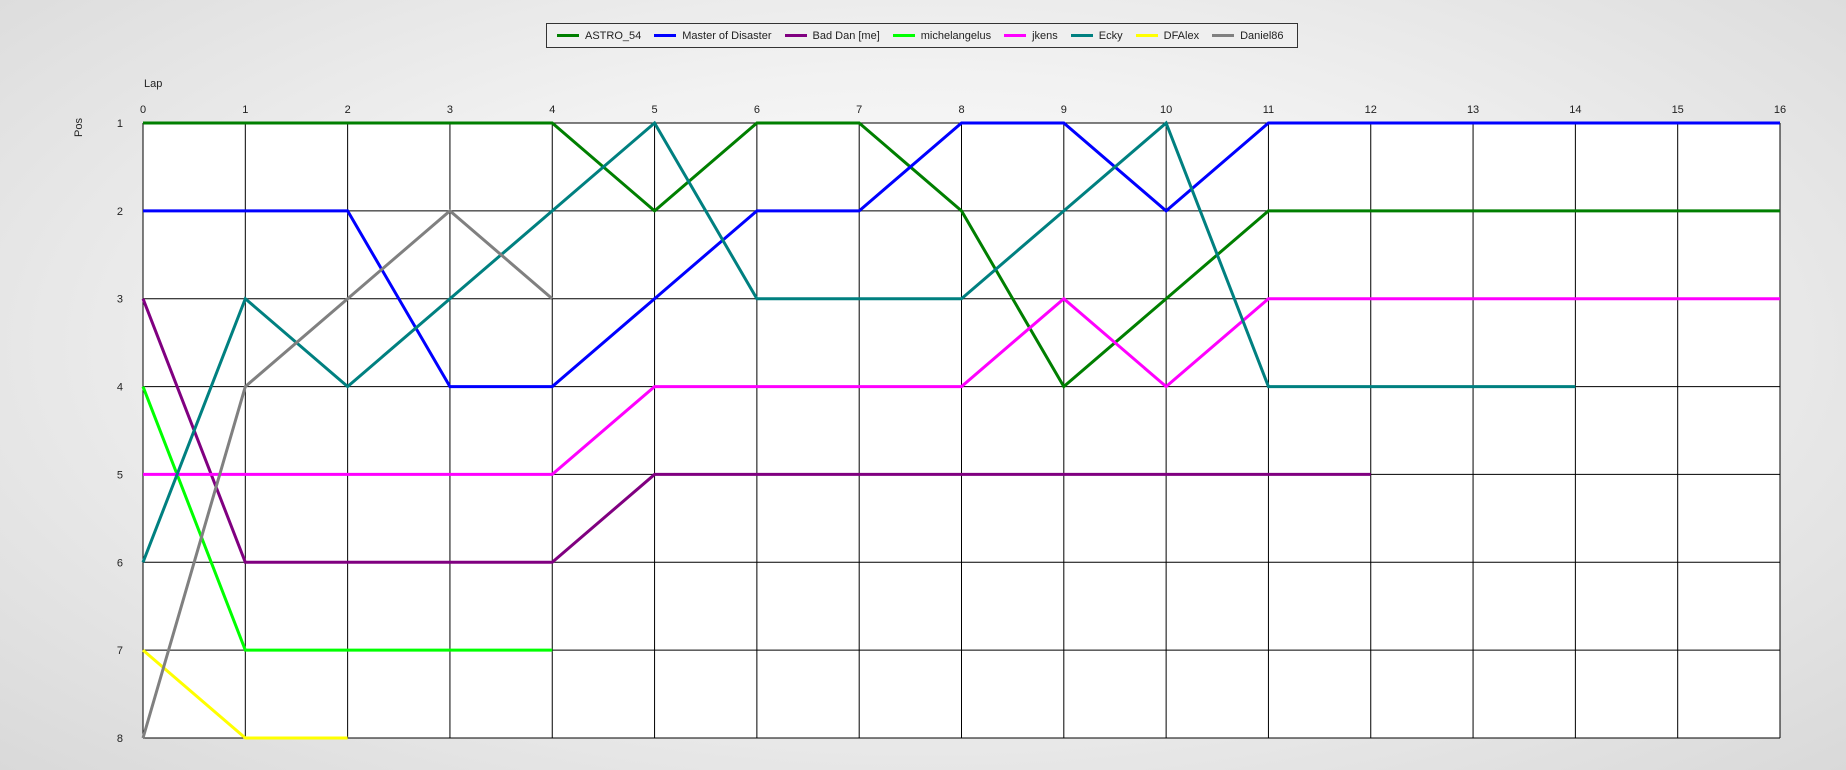 The image size is (1846, 770). Describe the element at coordinates (120, 475) in the screenshot. I see `y-tick-label: 5` at that location.